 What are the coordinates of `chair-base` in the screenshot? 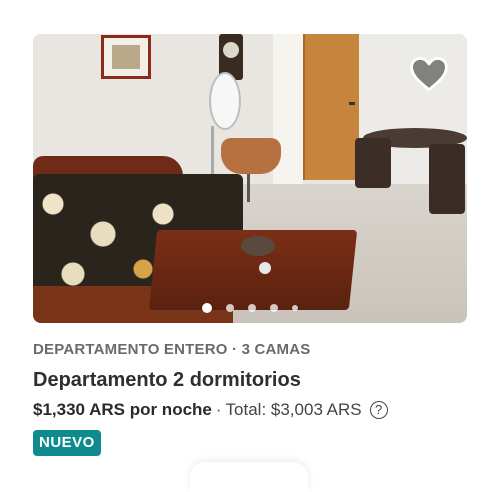 It's located at (248, 188).